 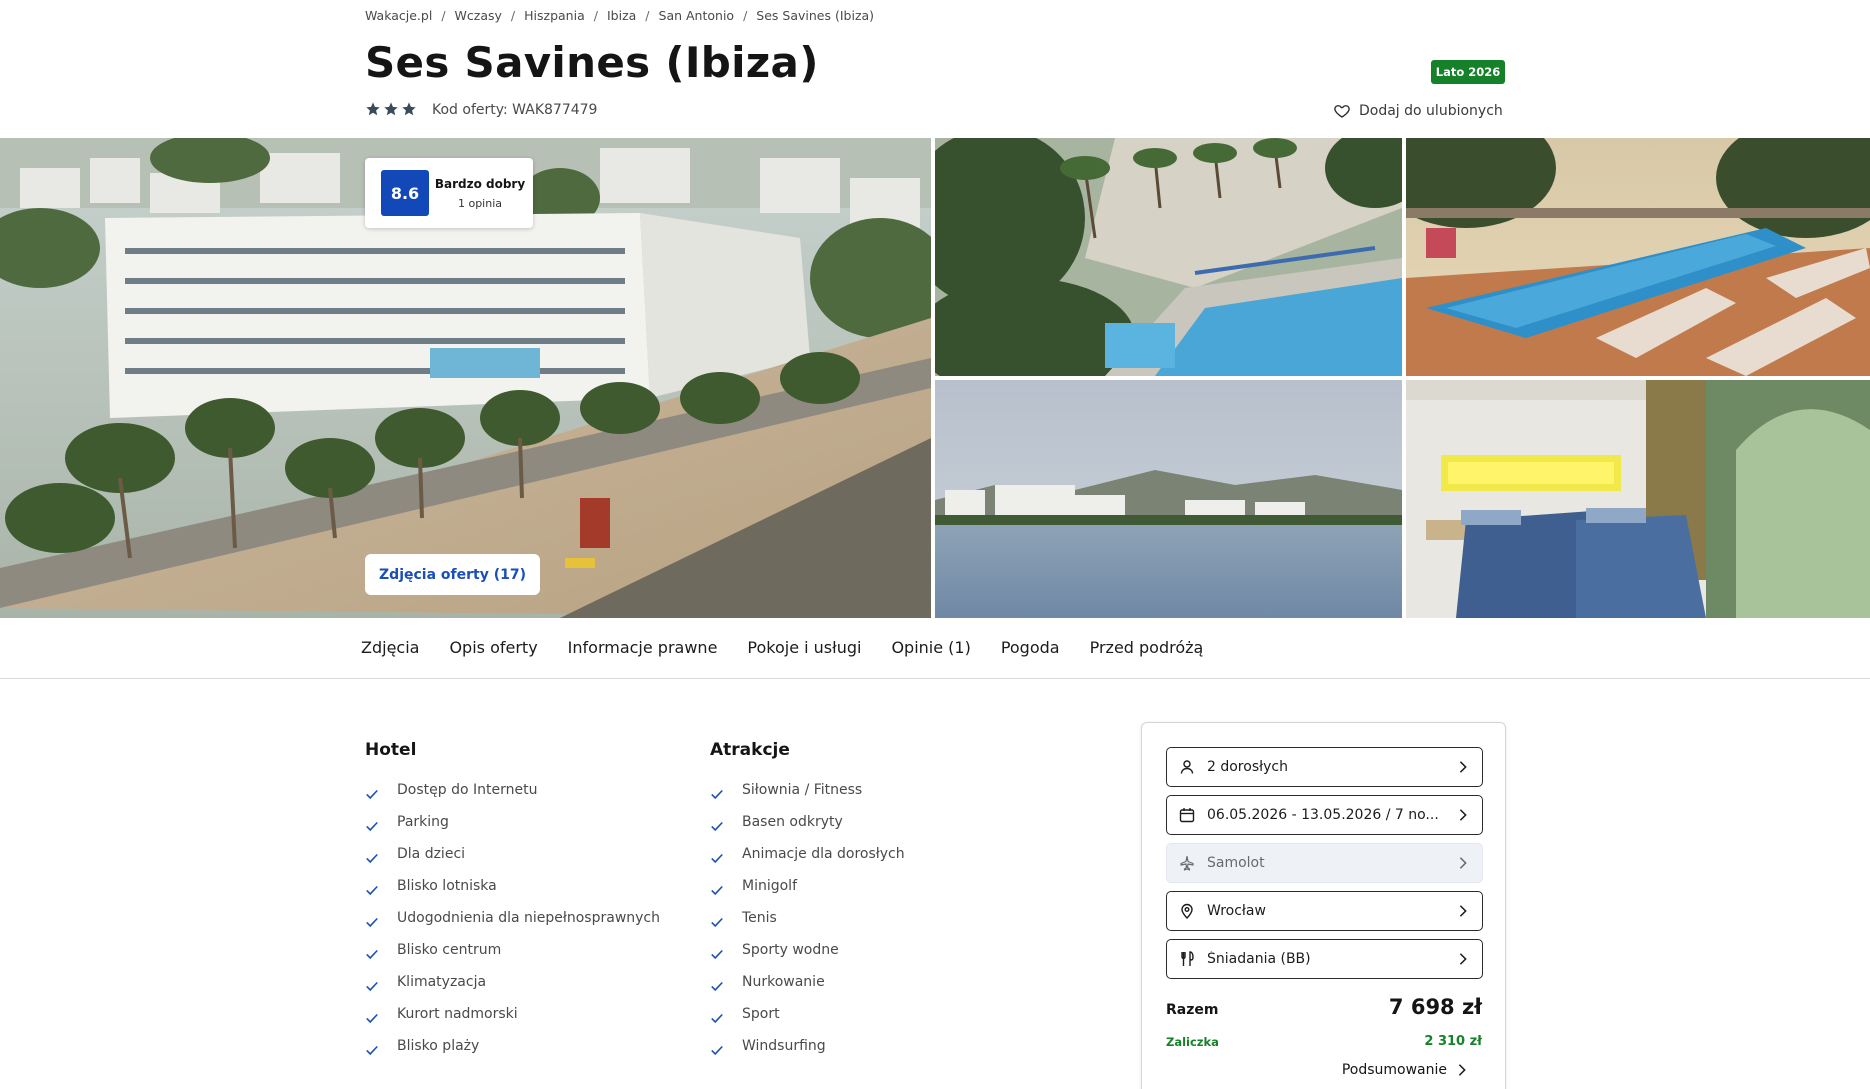 What do you see at coordinates (784, 1046) in the screenshot?
I see `attraction-label: Windsurfing` at bounding box center [784, 1046].